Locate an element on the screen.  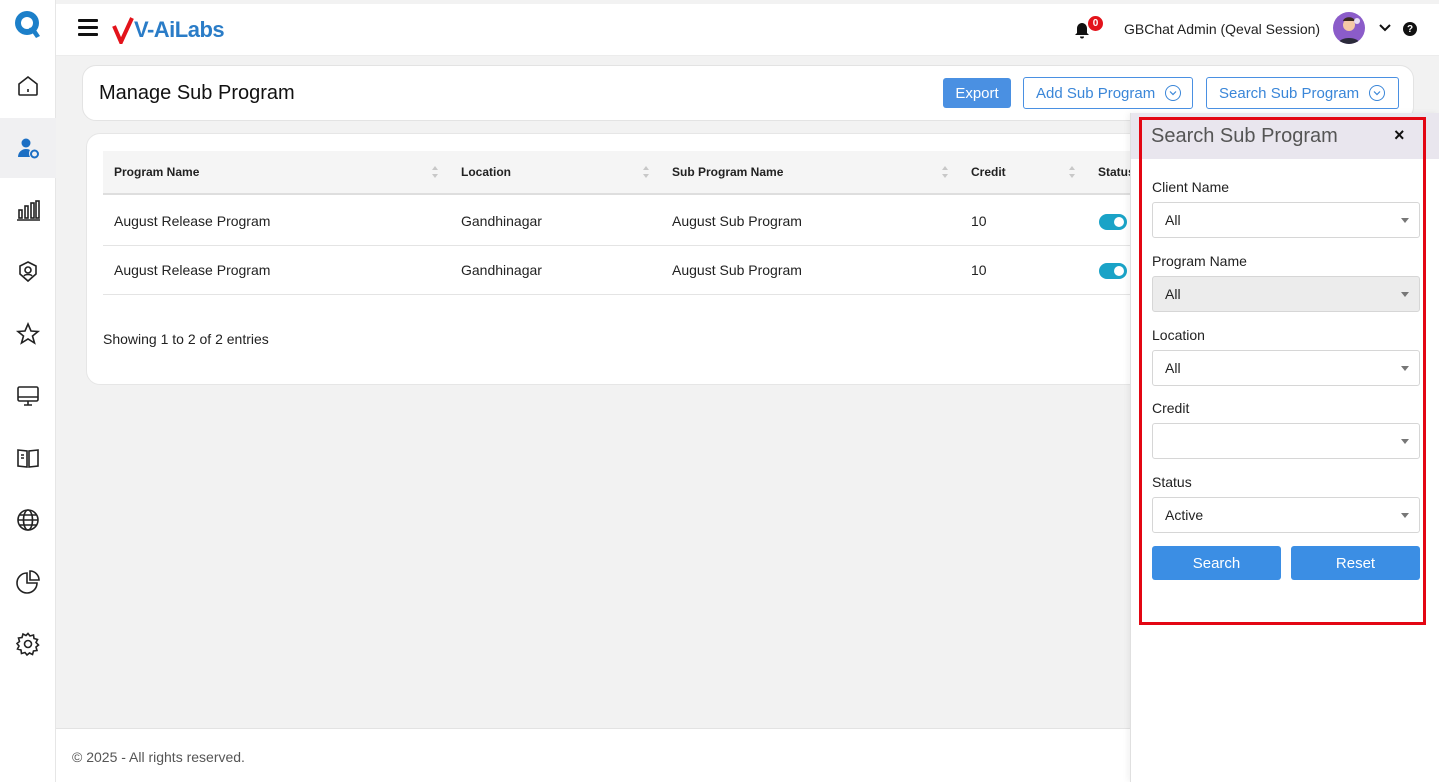
table-info: Showing 1 to 2 of 2 entries is located at coordinates (186, 339).